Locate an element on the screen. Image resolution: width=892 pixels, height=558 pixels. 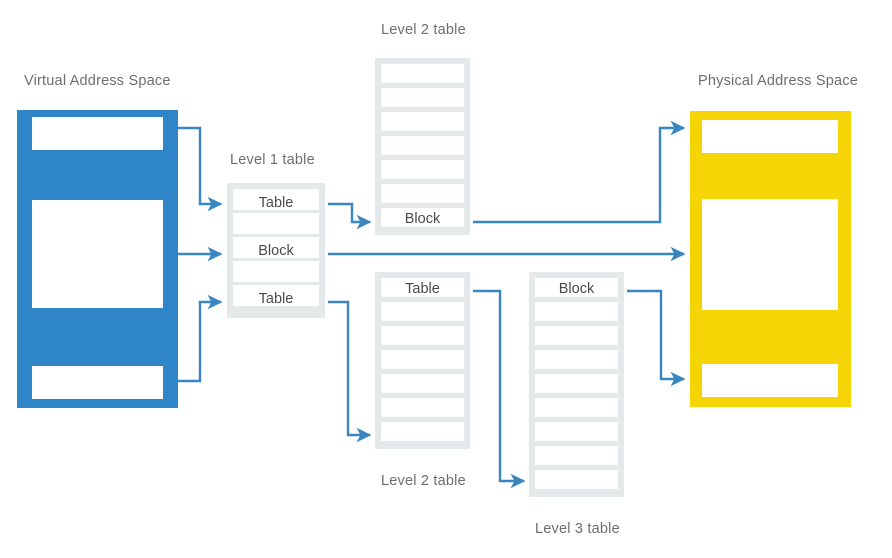
arrow-level2-bottom-table-to-level3 is located at coordinates (499, 389).